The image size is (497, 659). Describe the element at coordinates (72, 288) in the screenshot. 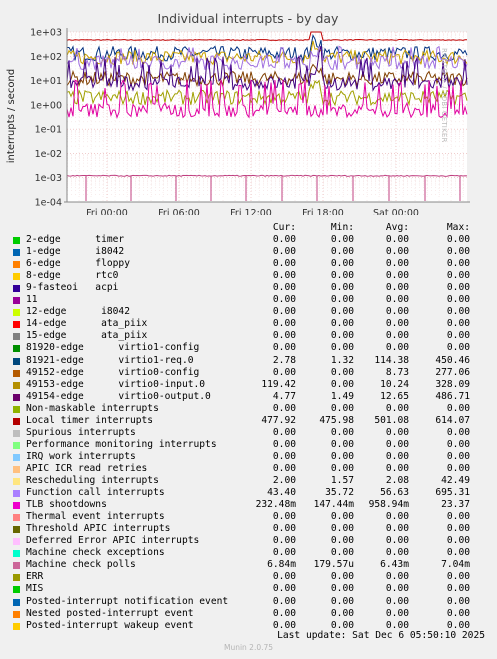

I see `legend-label: 9-fasteoi acpi` at that location.